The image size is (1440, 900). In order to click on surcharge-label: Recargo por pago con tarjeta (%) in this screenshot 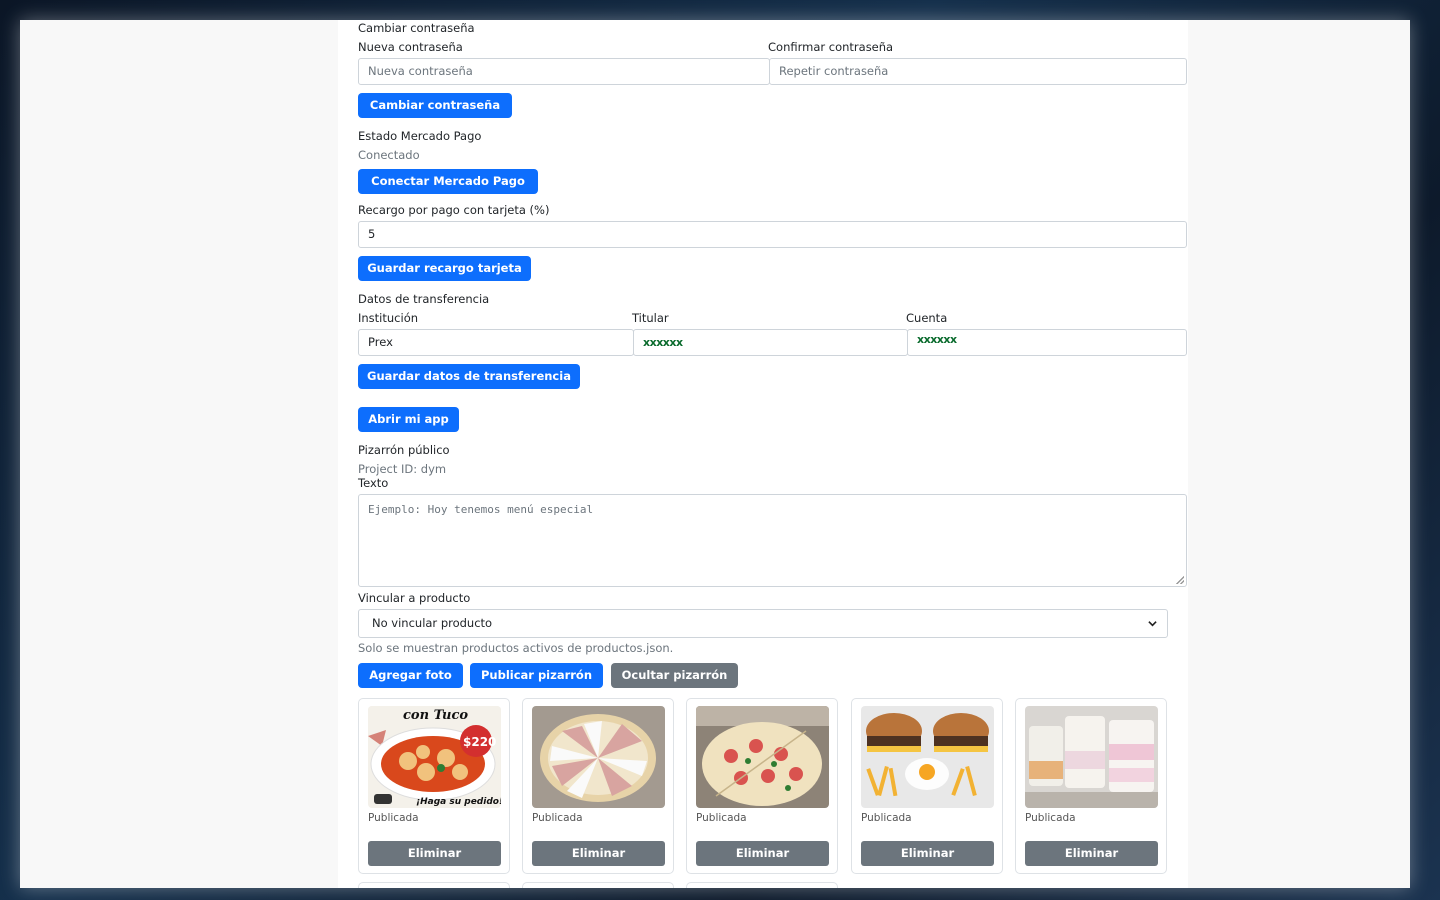, I will do `click(454, 210)`.